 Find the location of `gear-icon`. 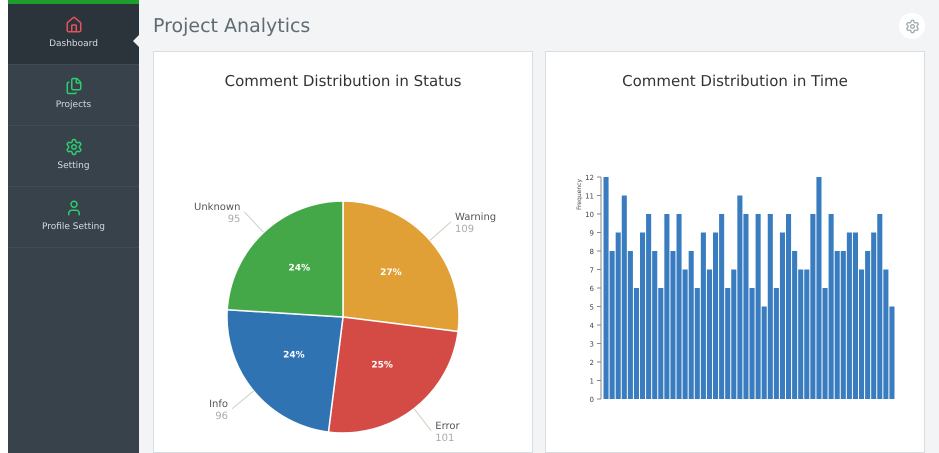

gear-icon is located at coordinates (73, 147).